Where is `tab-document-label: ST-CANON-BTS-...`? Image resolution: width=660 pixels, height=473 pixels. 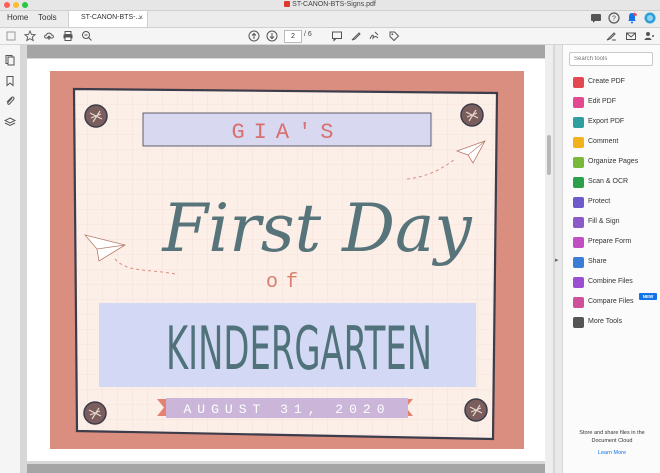
tab-document-label: ST-CANON-BTS-... is located at coordinates (111, 17).